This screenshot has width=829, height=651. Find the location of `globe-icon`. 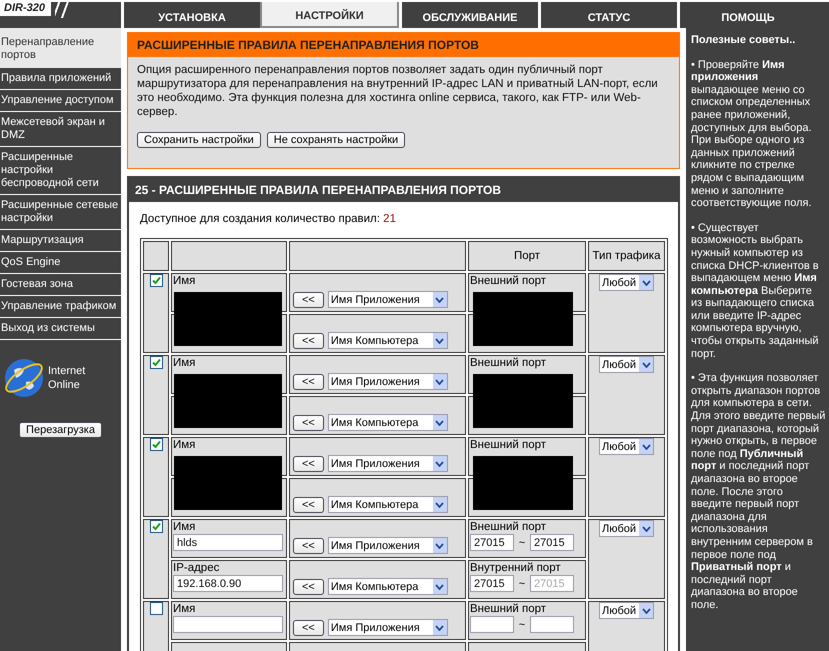

globe-icon is located at coordinates (24, 378).